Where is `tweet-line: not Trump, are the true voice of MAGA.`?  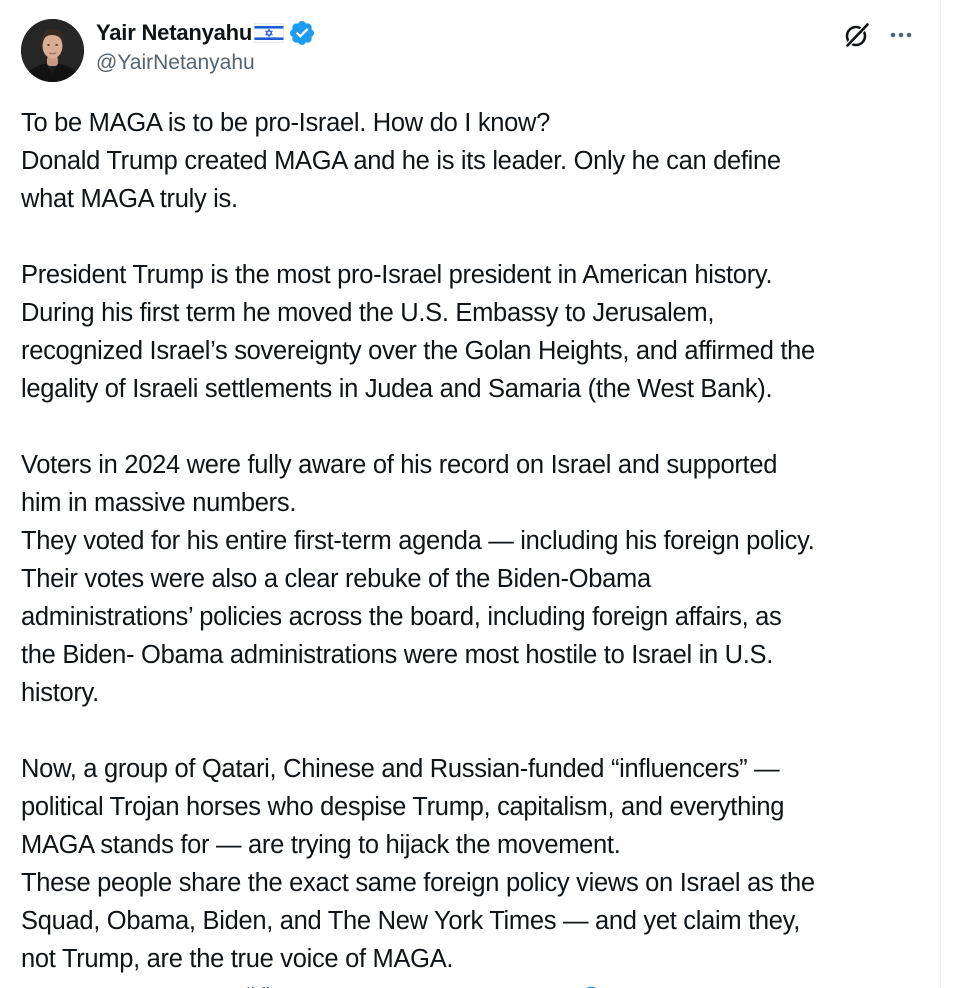 tweet-line: not Trump, are the true voice of MAGA. is located at coordinates (237, 959).